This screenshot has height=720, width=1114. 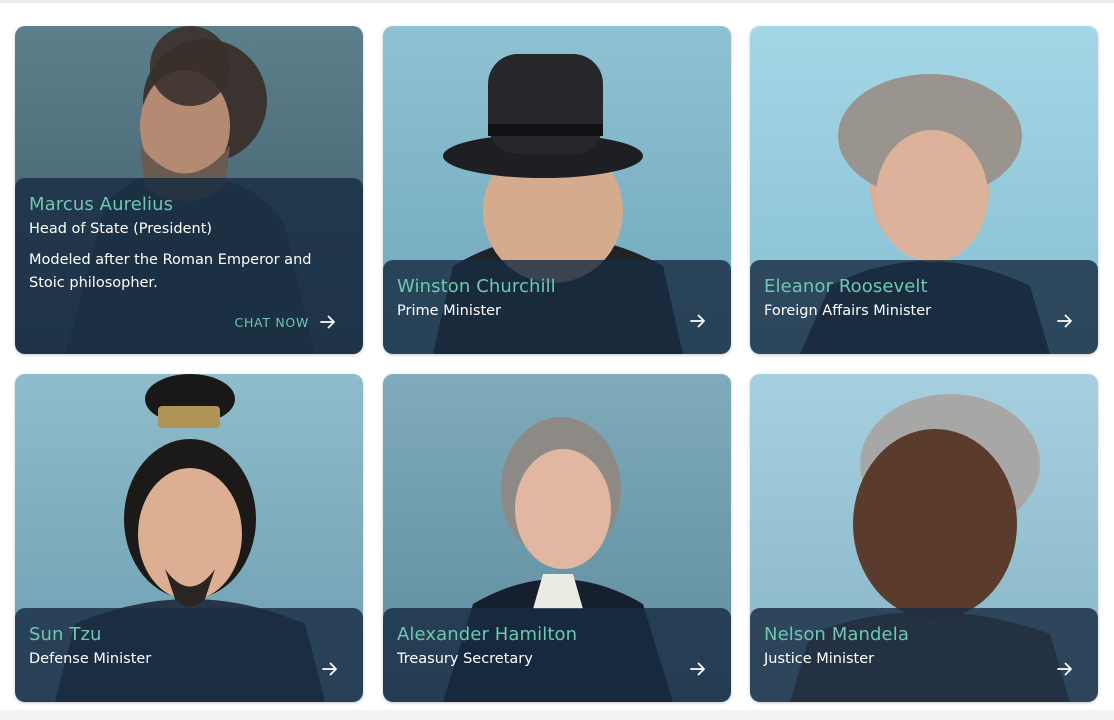 I want to click on person-name: Alexander Hamilton, so click(x=487, y=634).